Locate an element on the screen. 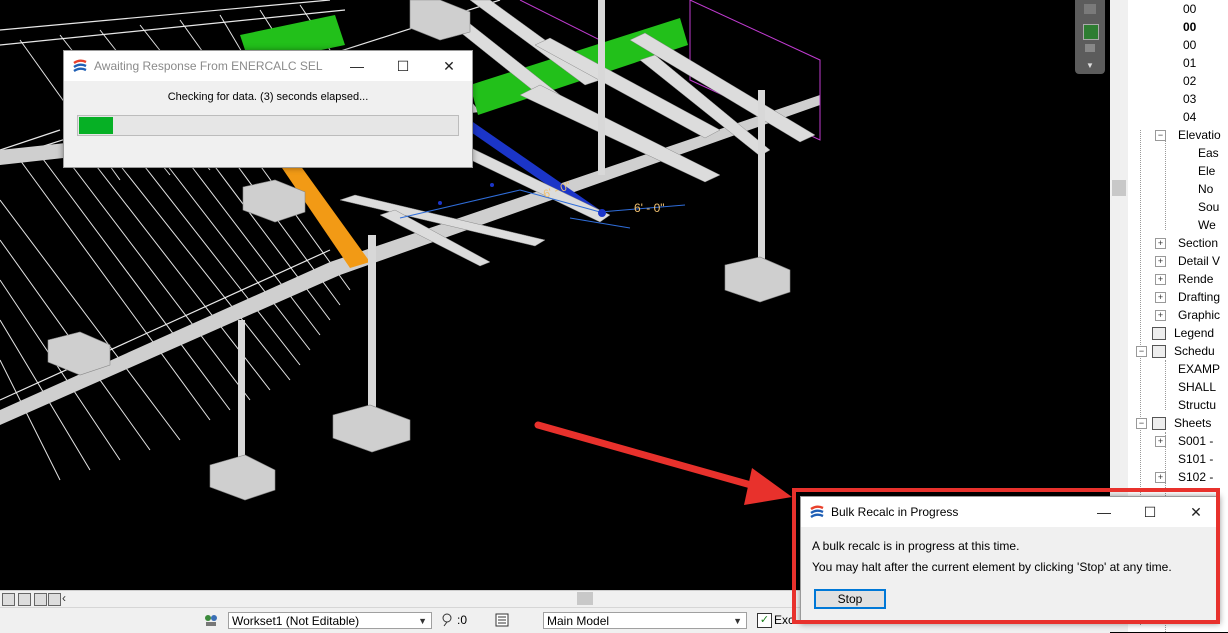 The width and height of the screenshot is (1228, 633). browser-item: Structu is located at coordinates (1178, 405).